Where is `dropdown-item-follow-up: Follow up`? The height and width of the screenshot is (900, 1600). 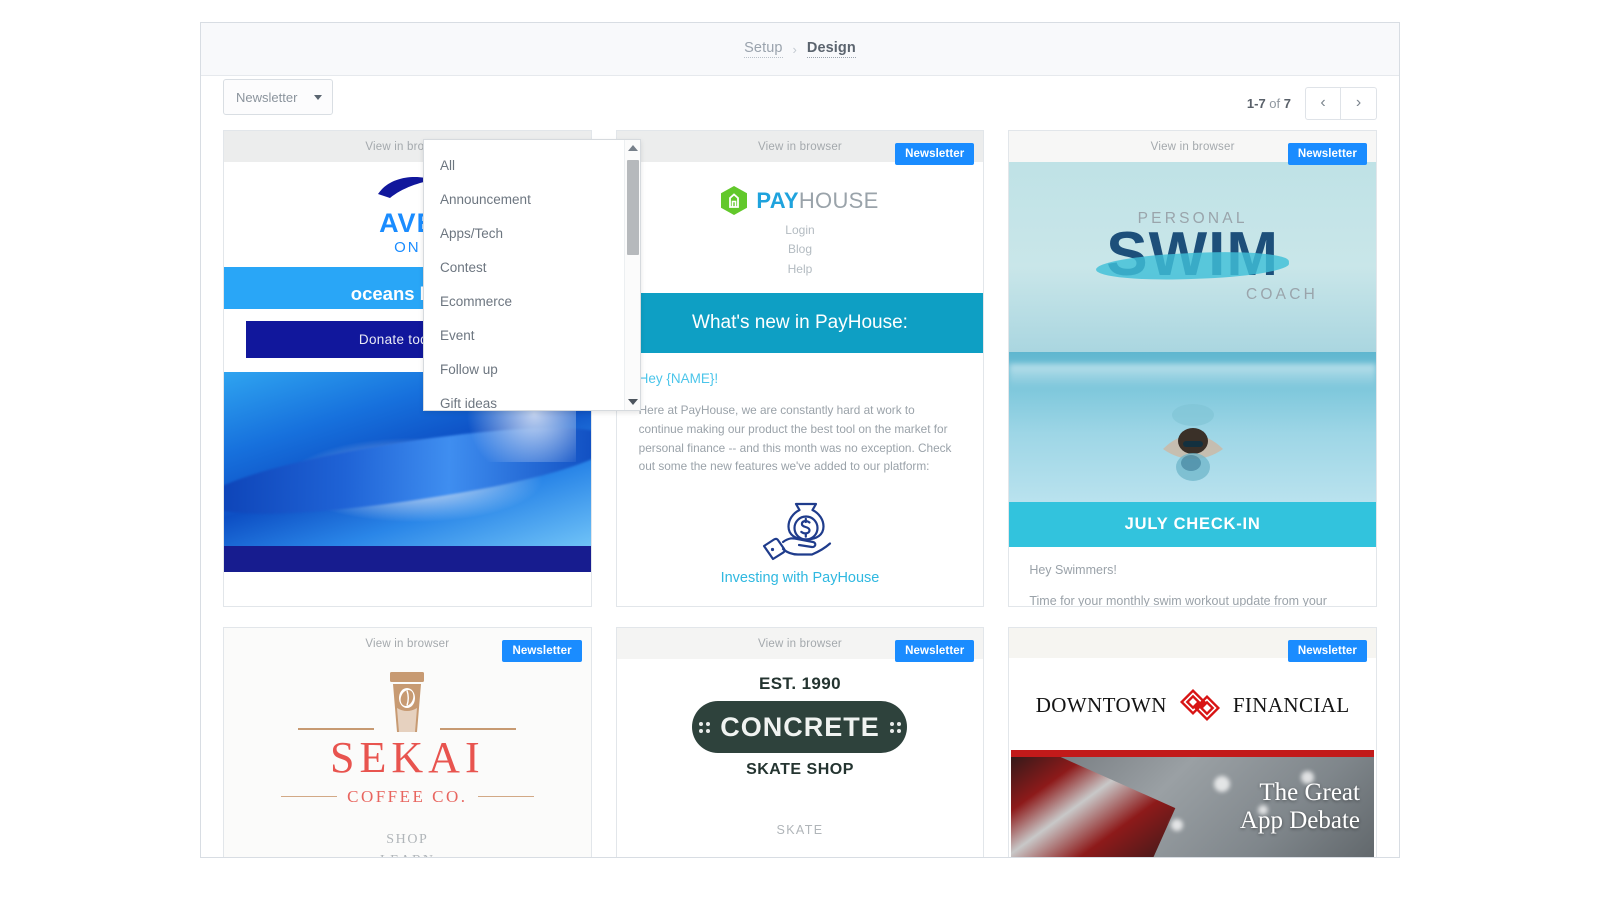
dropdown-item-follow-up: Follow up is located at coordinates (524, 370).